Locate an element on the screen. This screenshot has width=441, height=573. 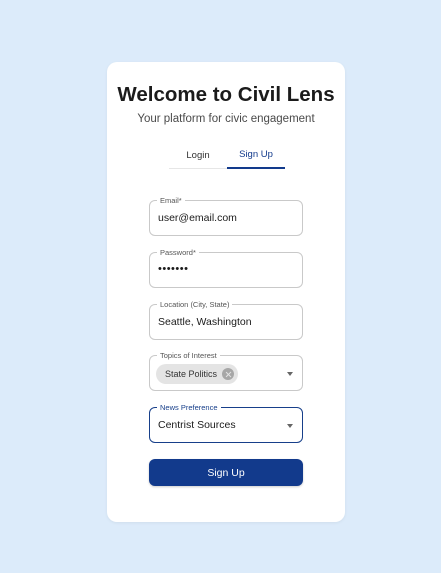
email-value: user@email.com is located at coordinates (197, 218).